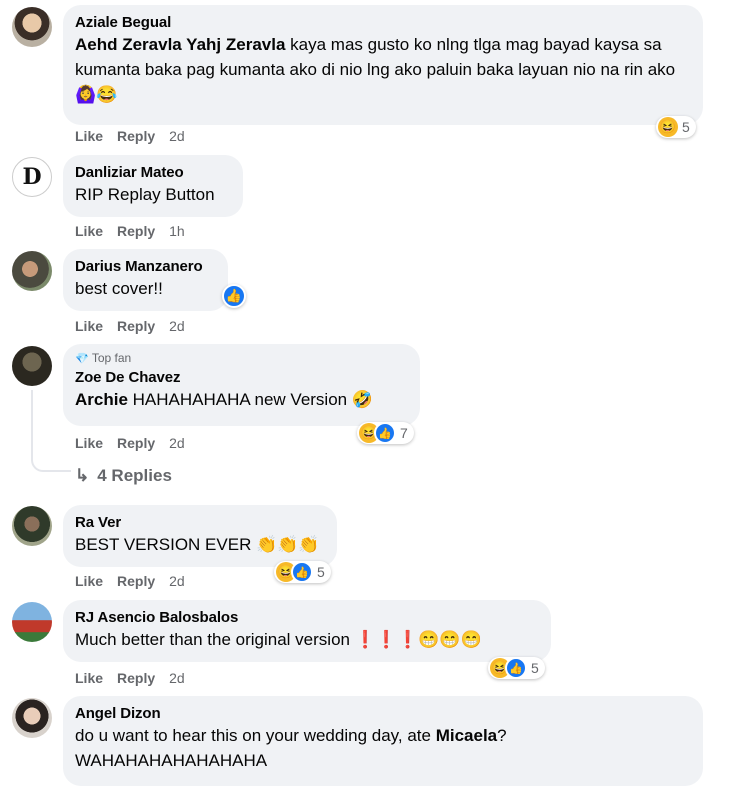  I want to click on reaction-summary: 😆 5, so click(676, 127).